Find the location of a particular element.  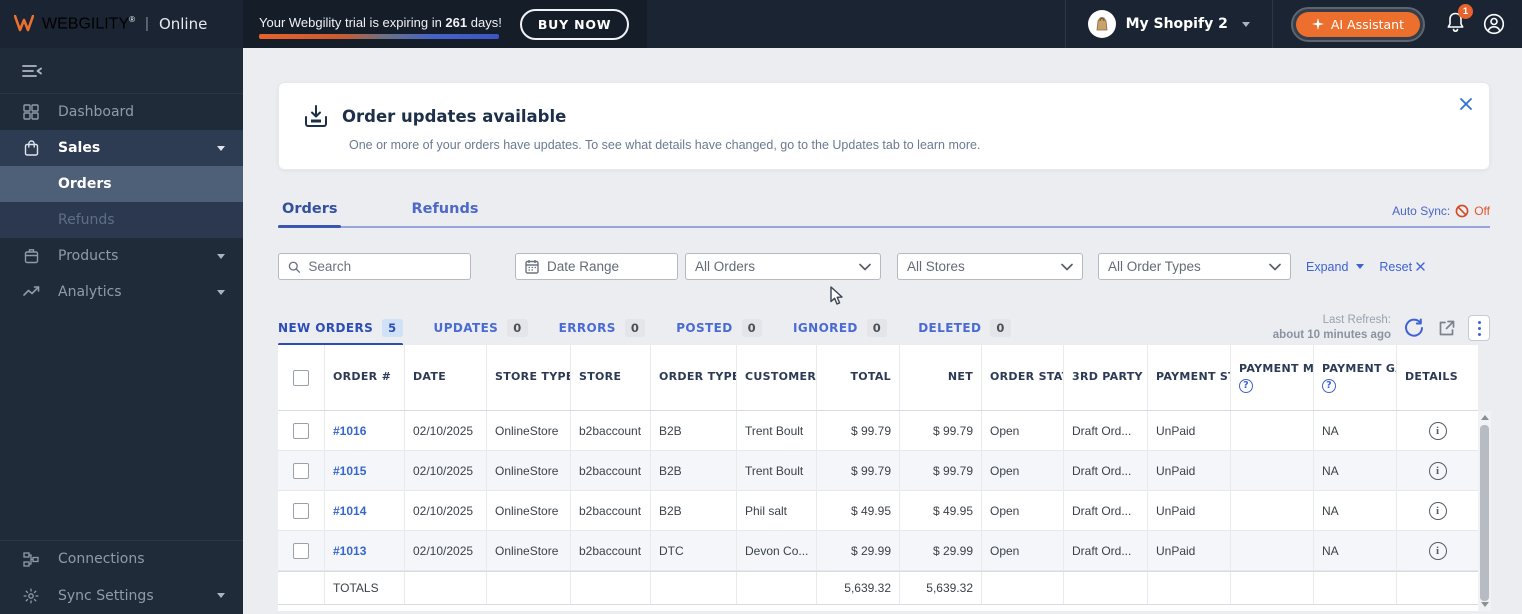

cell-store-type: OnlineStore is located at coordinates (529, 510).